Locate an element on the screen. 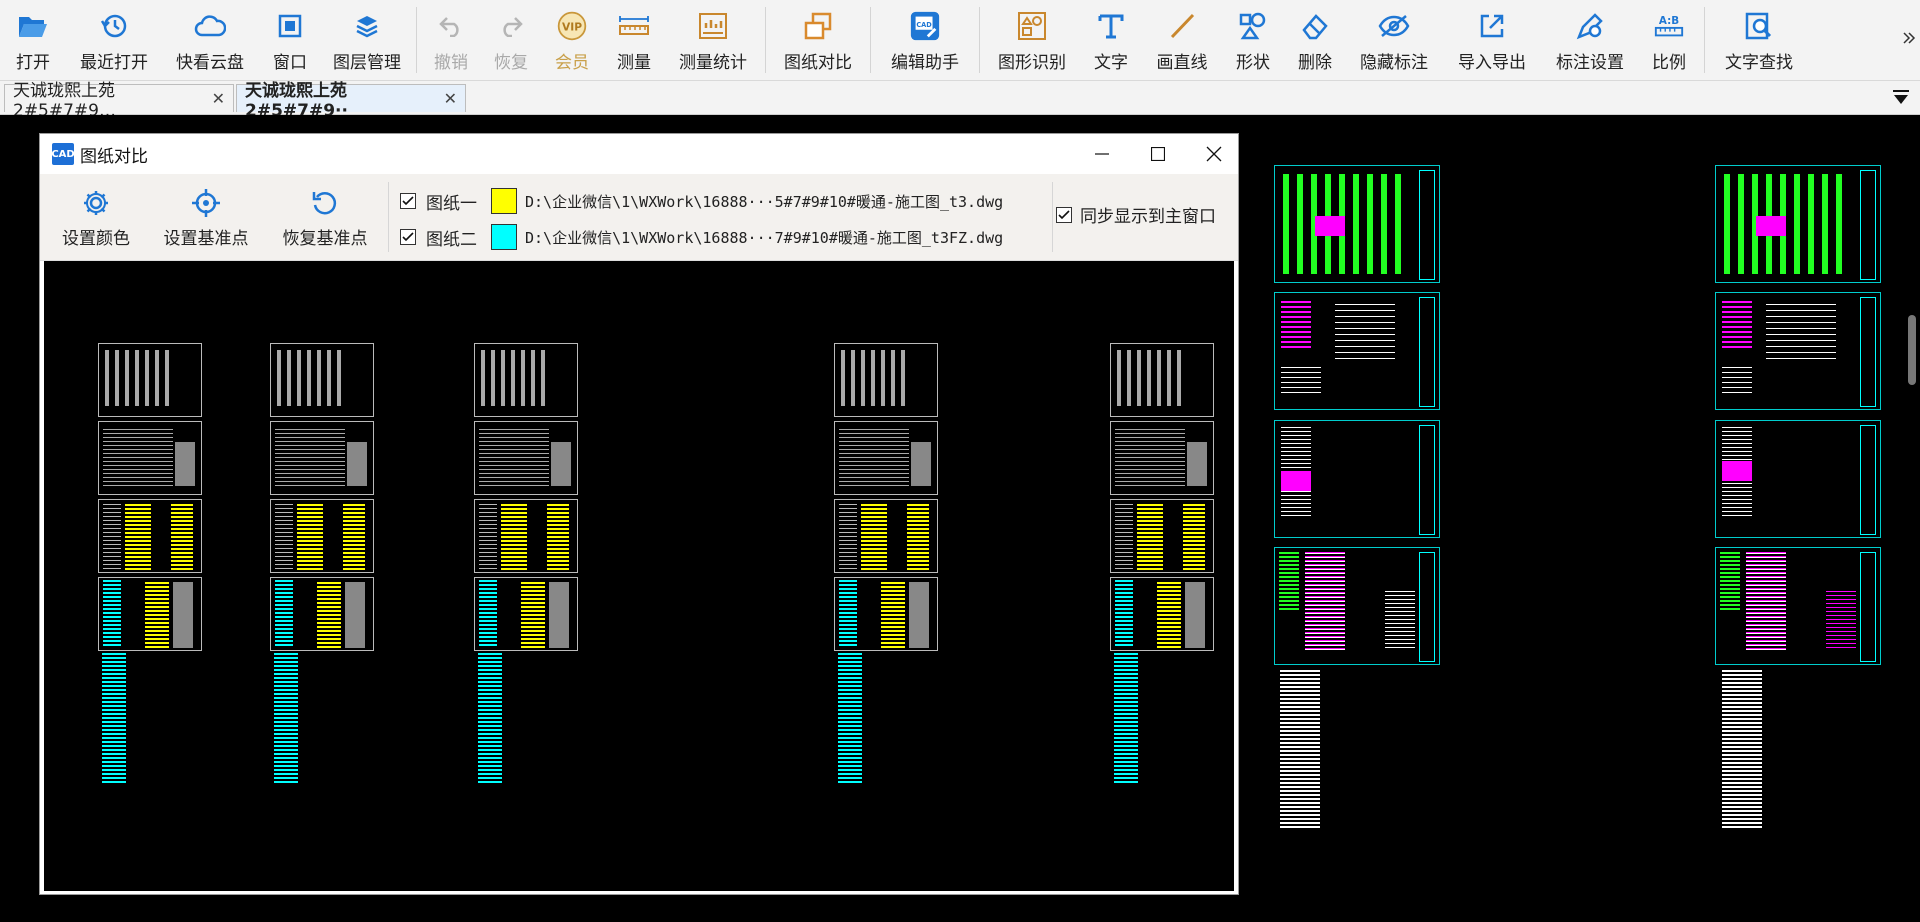 This screenshot has width=1920, height=922. history-icon is located at coordinates (114, 26).